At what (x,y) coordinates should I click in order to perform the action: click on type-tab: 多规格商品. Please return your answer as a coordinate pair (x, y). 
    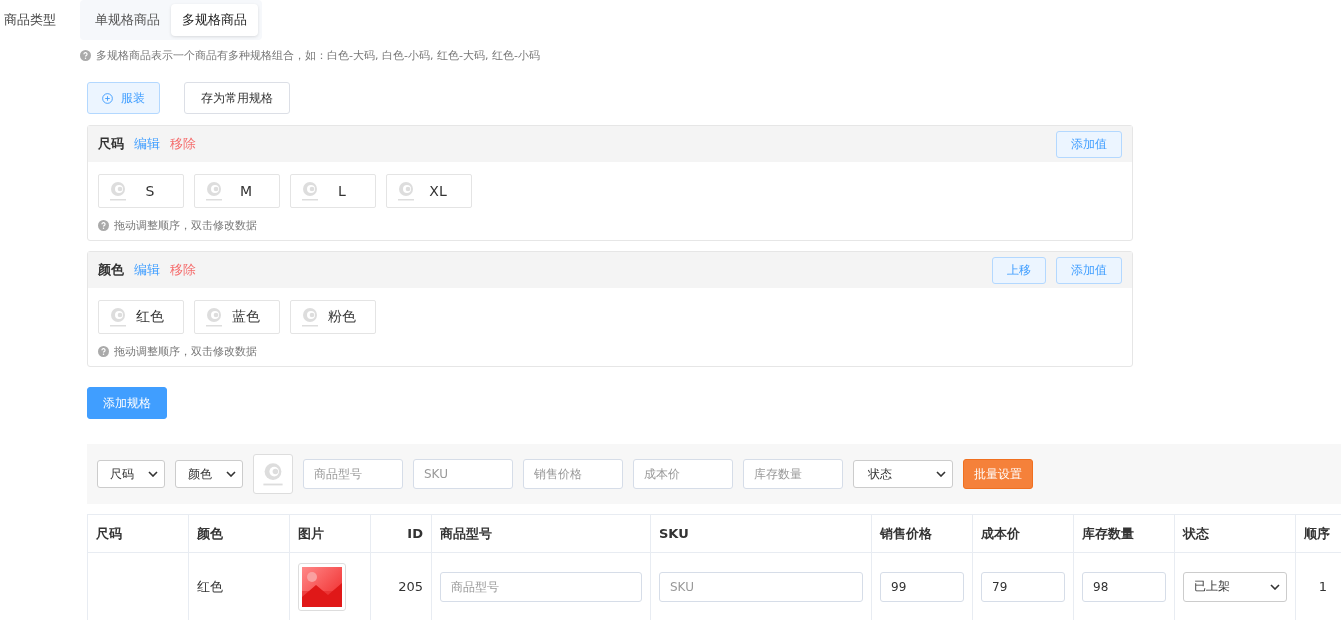
    Looking at the image, I should click on (214, 20).